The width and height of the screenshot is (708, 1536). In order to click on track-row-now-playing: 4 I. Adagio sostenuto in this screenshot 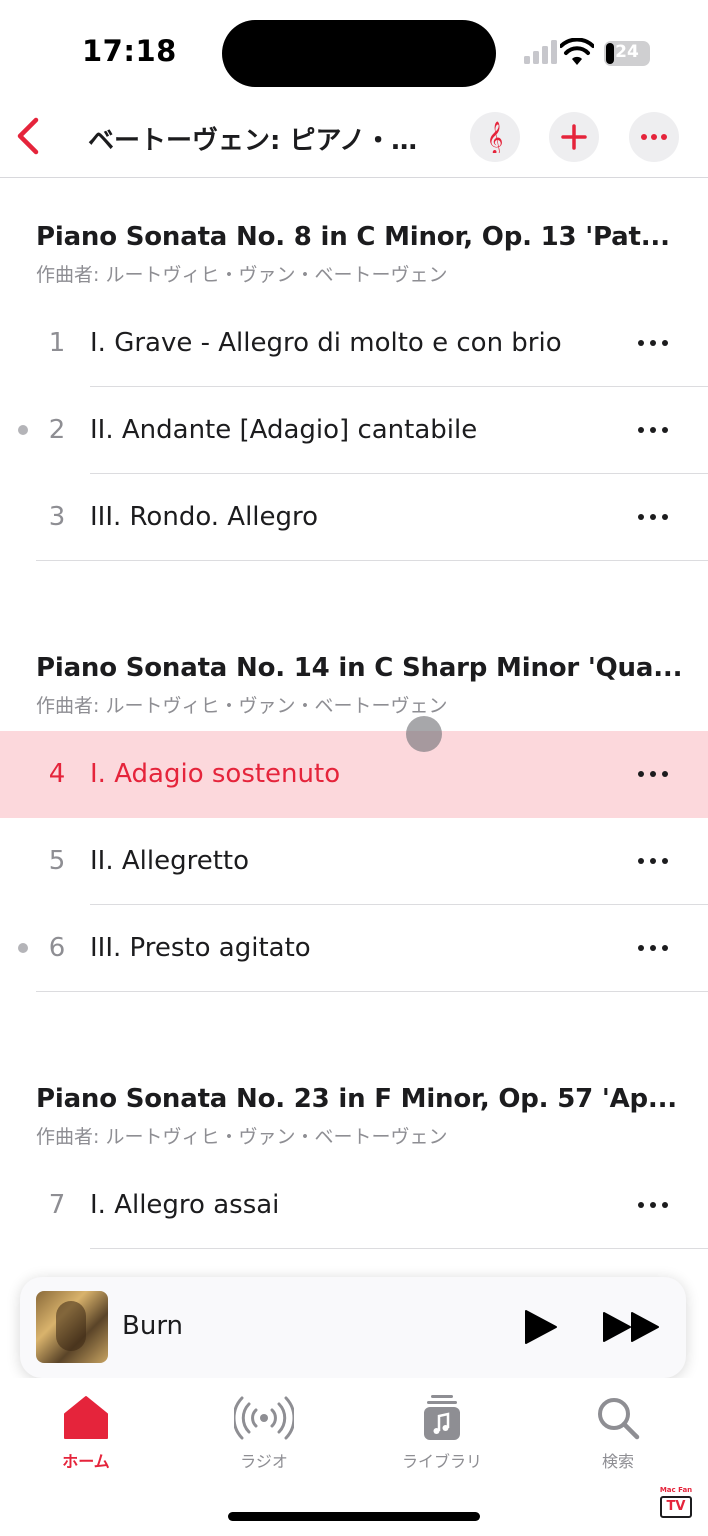, I will do `click(354, 774)`.